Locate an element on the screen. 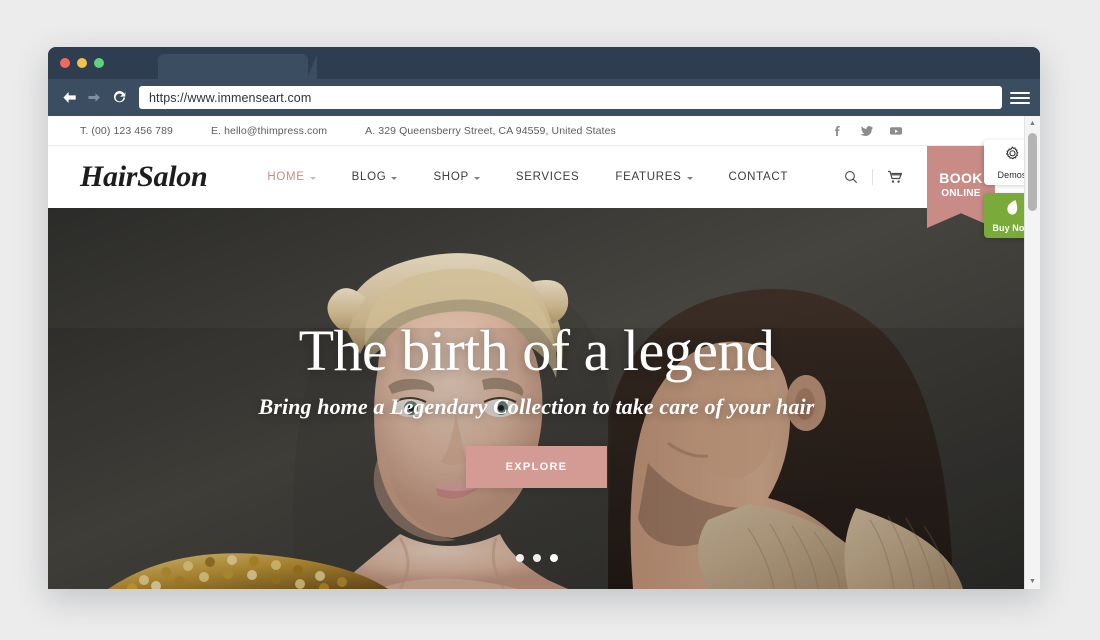  close-window-button is located at coordinates (65, 63).